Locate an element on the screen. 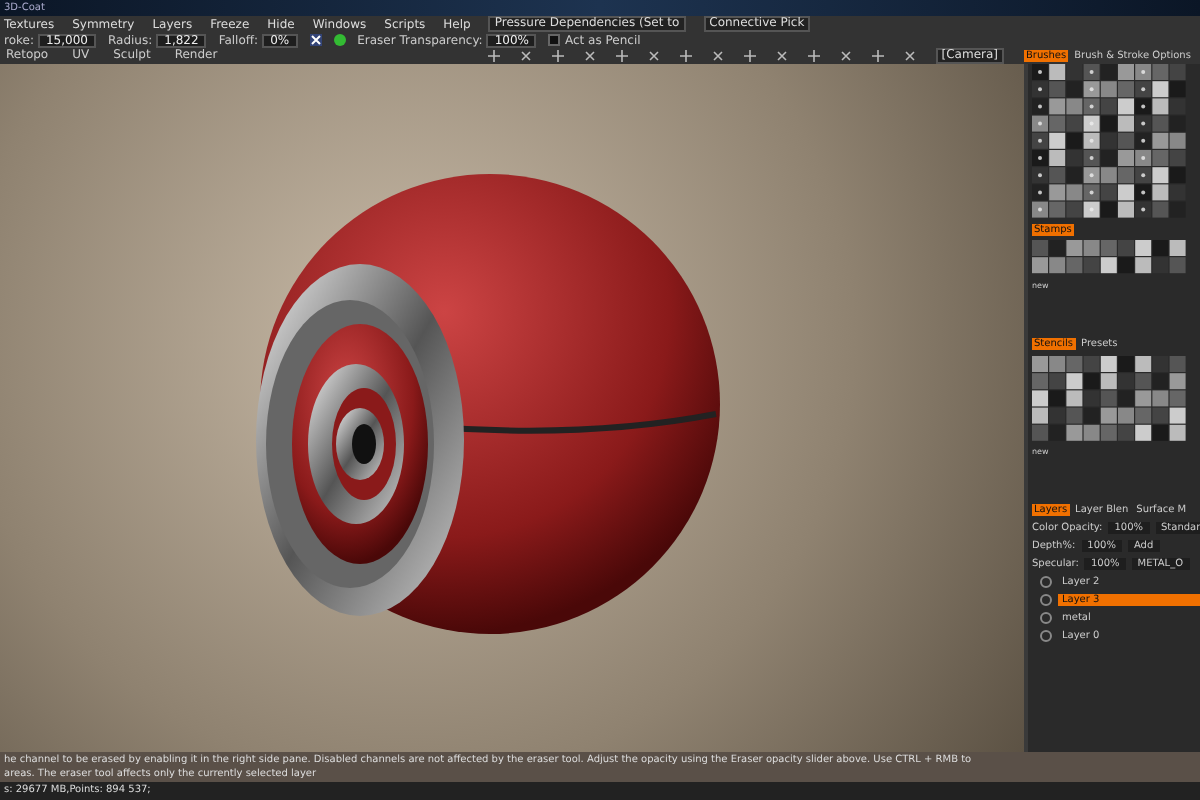 The image size is (1200, 800). pencil-checkbox is located at coordinates (554, 40).